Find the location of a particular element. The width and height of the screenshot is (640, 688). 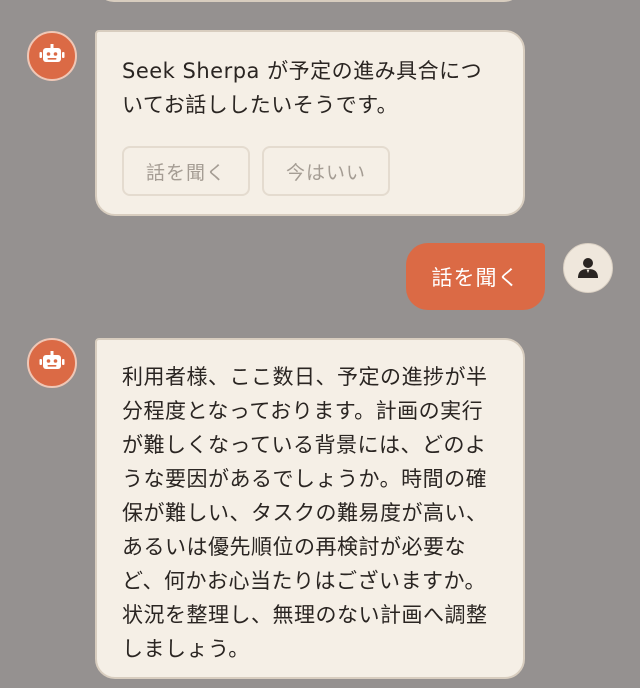

not-now-choice-button: 今はいい is located at coordinates (326, 171).